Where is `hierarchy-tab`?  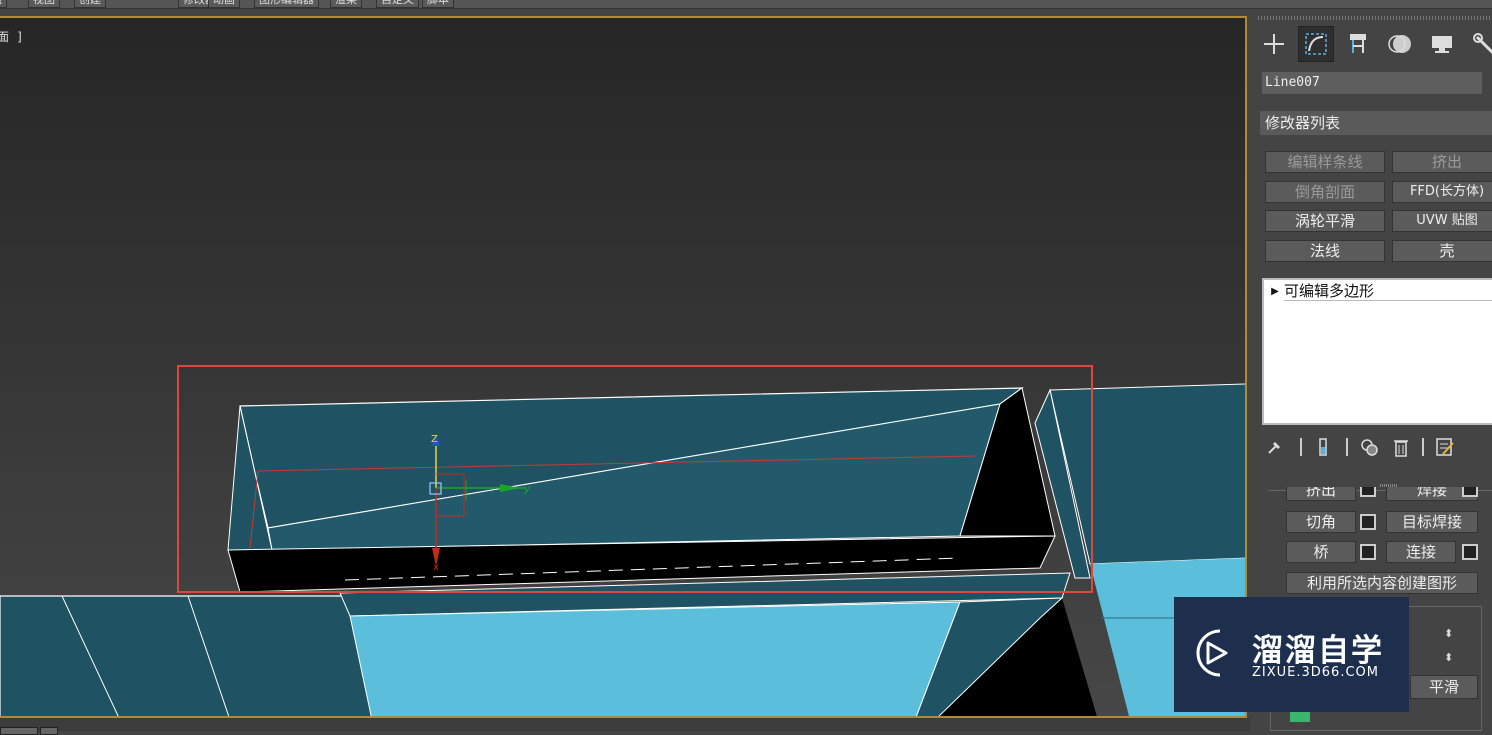
hierarchy-tab is located at coordinates (1358, 44).